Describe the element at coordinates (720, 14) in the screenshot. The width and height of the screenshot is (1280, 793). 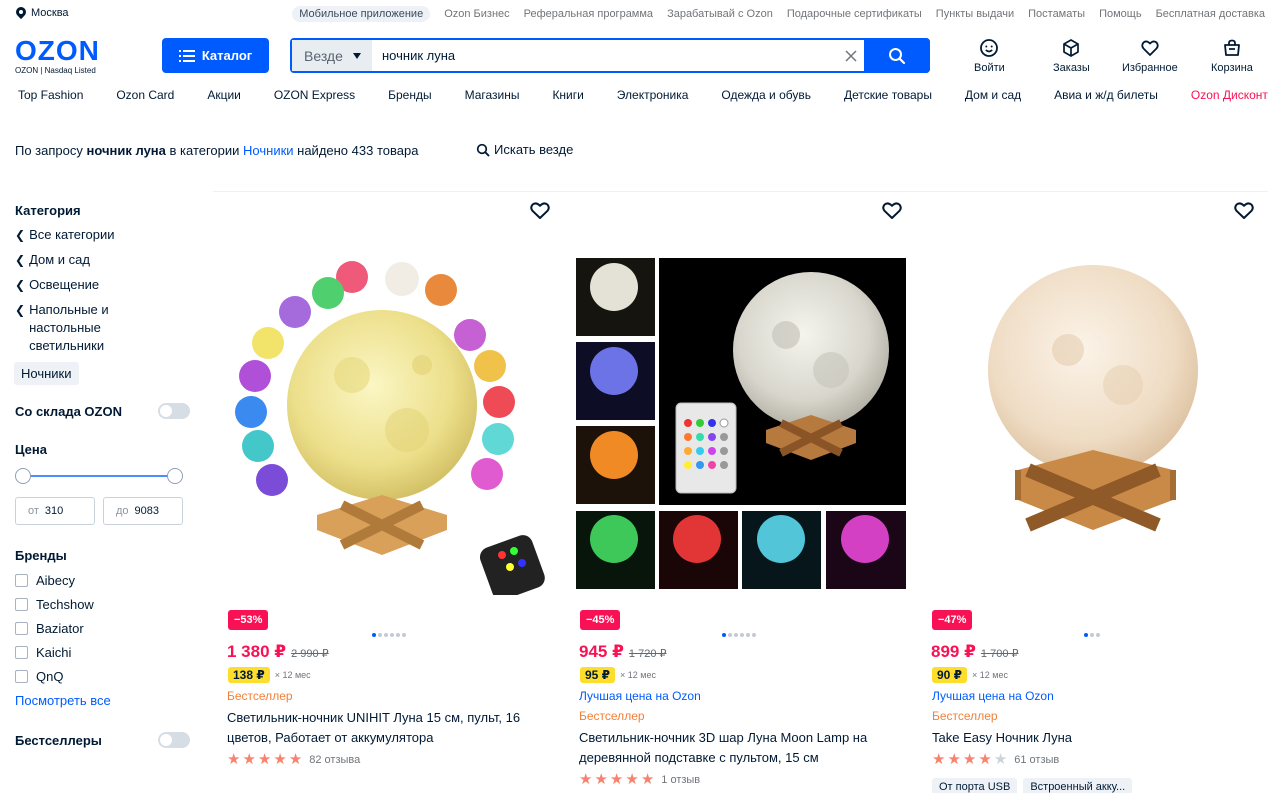
I see `top-link-earn: Зарабатывай с Ozon` at that location.